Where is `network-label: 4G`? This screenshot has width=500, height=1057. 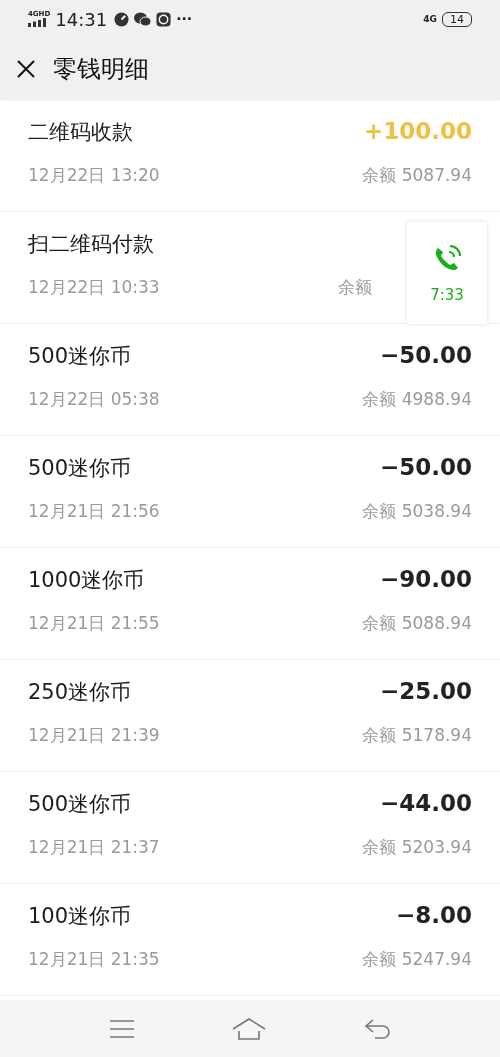 network-label: 4G is located at coordinates (430, 19).